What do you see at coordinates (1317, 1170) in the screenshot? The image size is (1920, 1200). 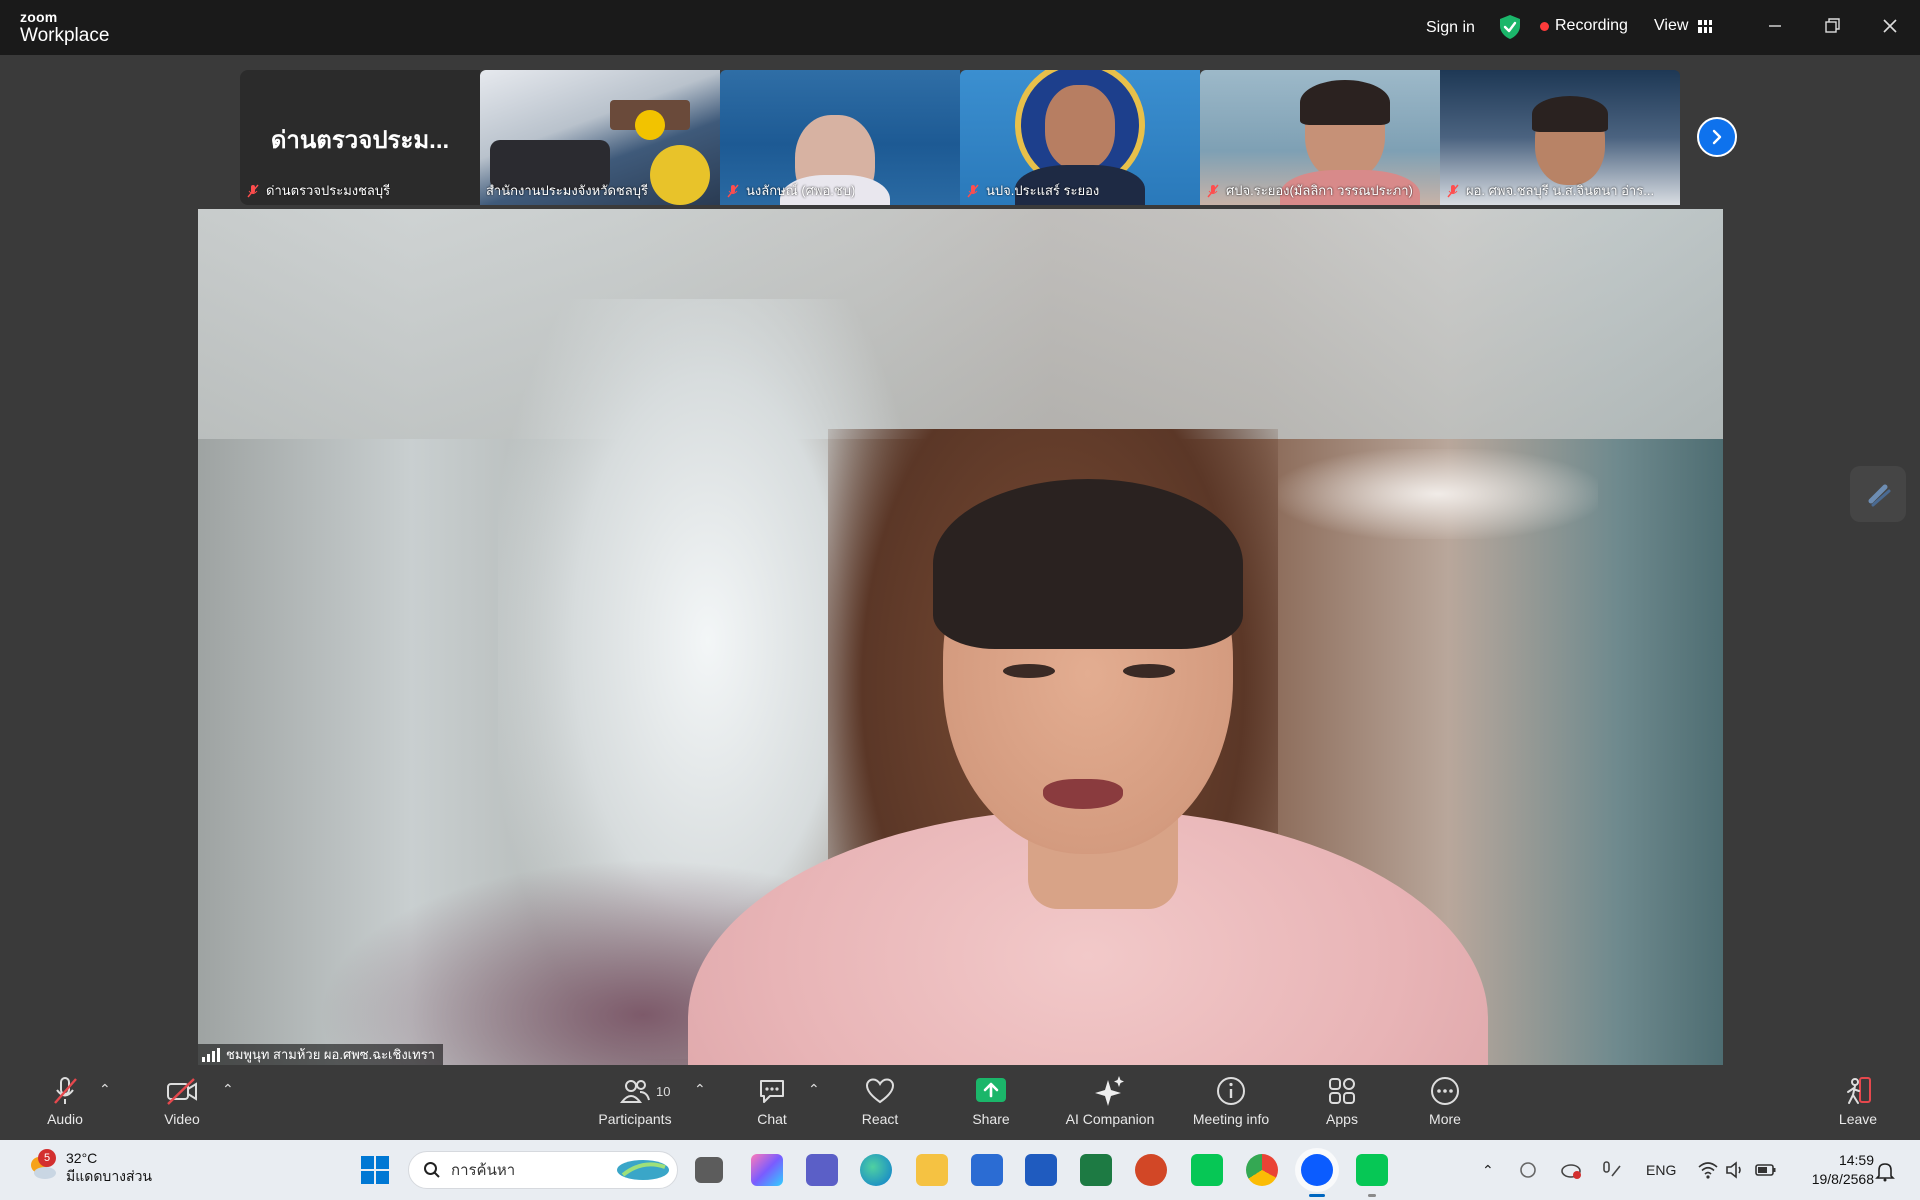 I see `zoom-icon` at bounding box center [1317, 1170].